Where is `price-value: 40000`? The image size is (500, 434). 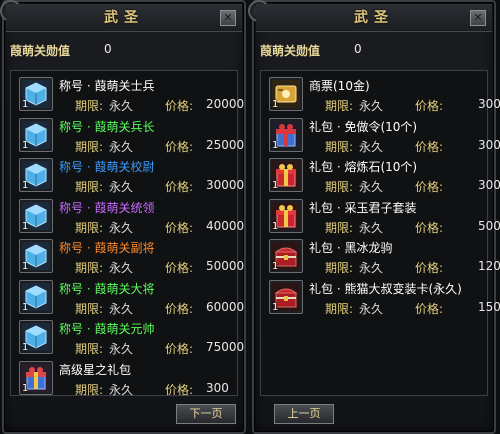
price-value: 40000 is located at coordinates (225, 225).